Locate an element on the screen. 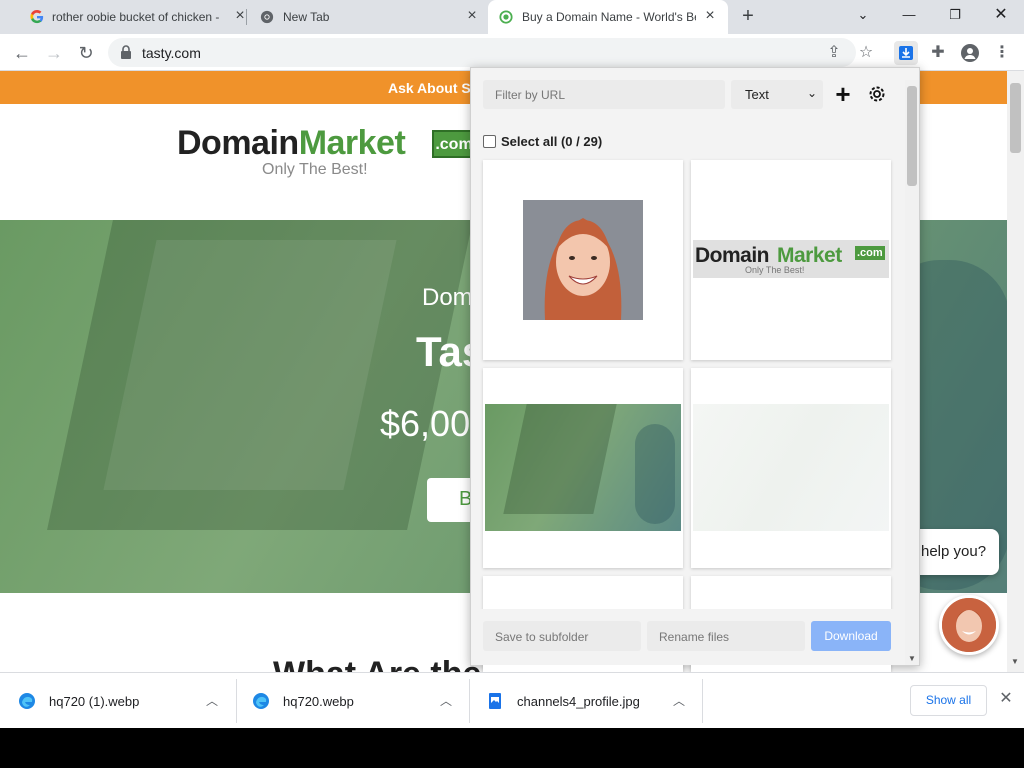 The image size is (1024, 768). select-all-label: Select all (0 / 29) is located at coordinates (552, 141).